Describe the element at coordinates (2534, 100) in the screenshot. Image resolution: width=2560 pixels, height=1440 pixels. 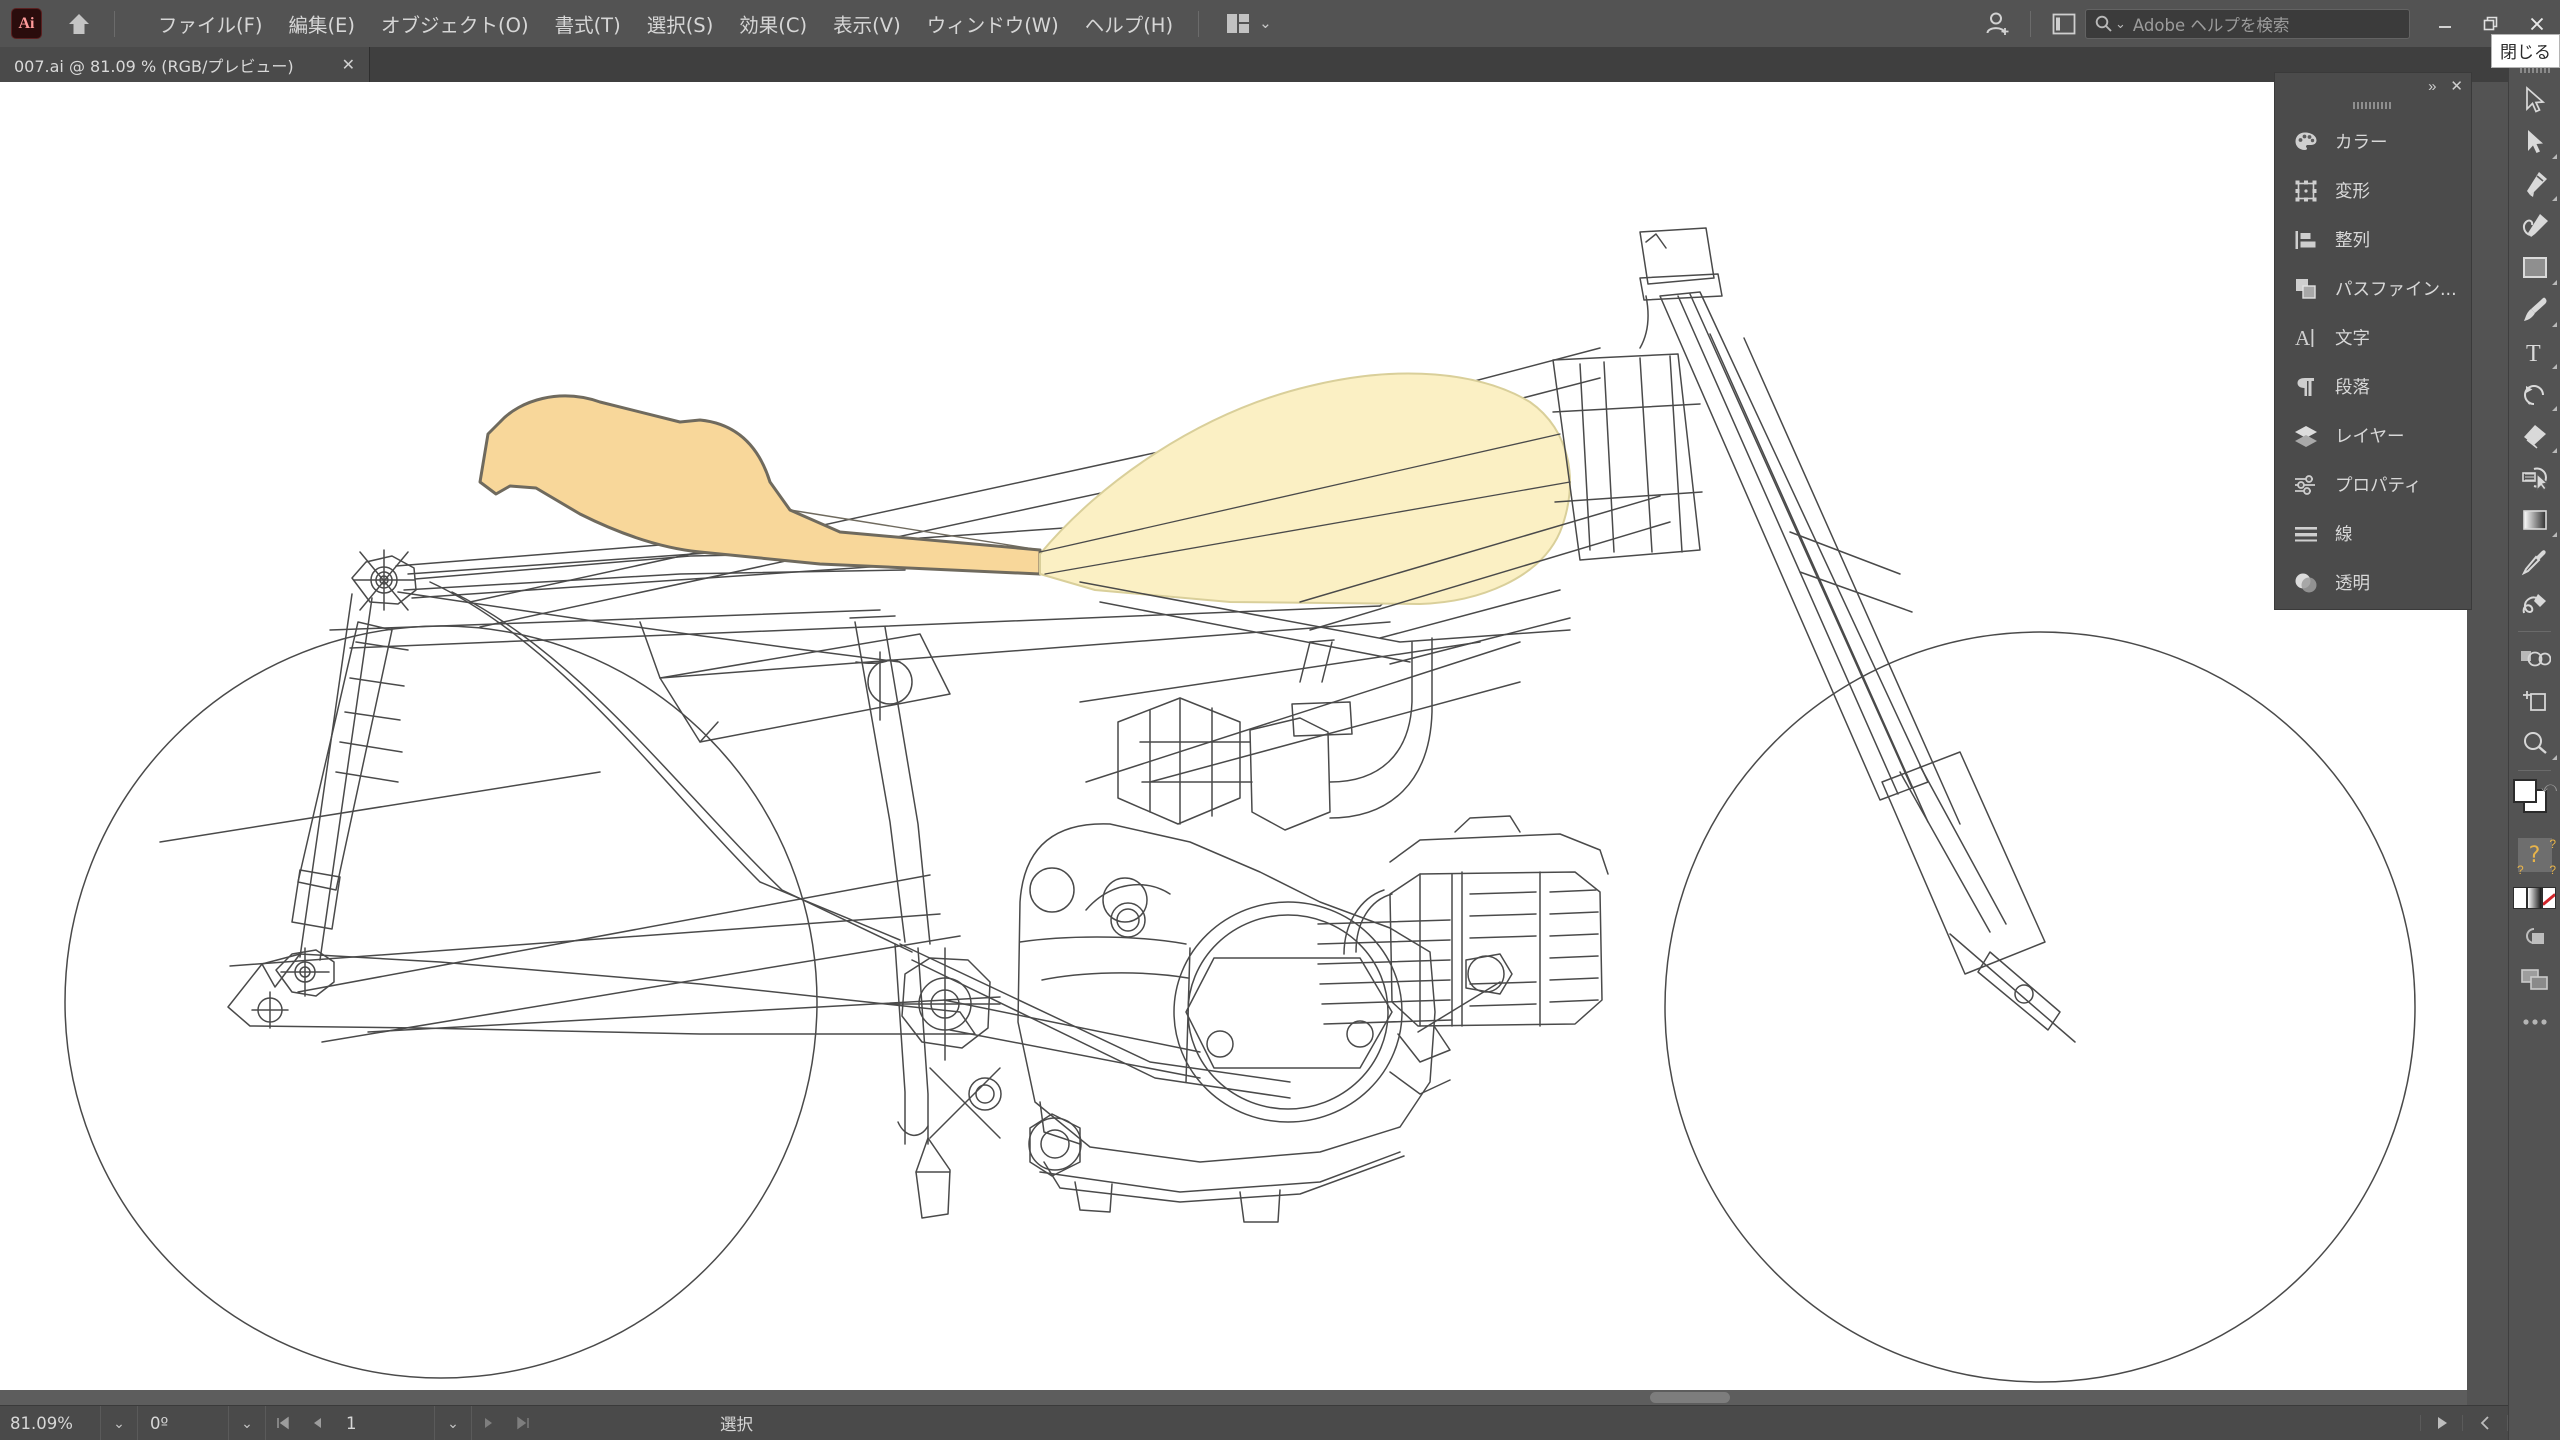
I see `selection-tool-icon` at that location.